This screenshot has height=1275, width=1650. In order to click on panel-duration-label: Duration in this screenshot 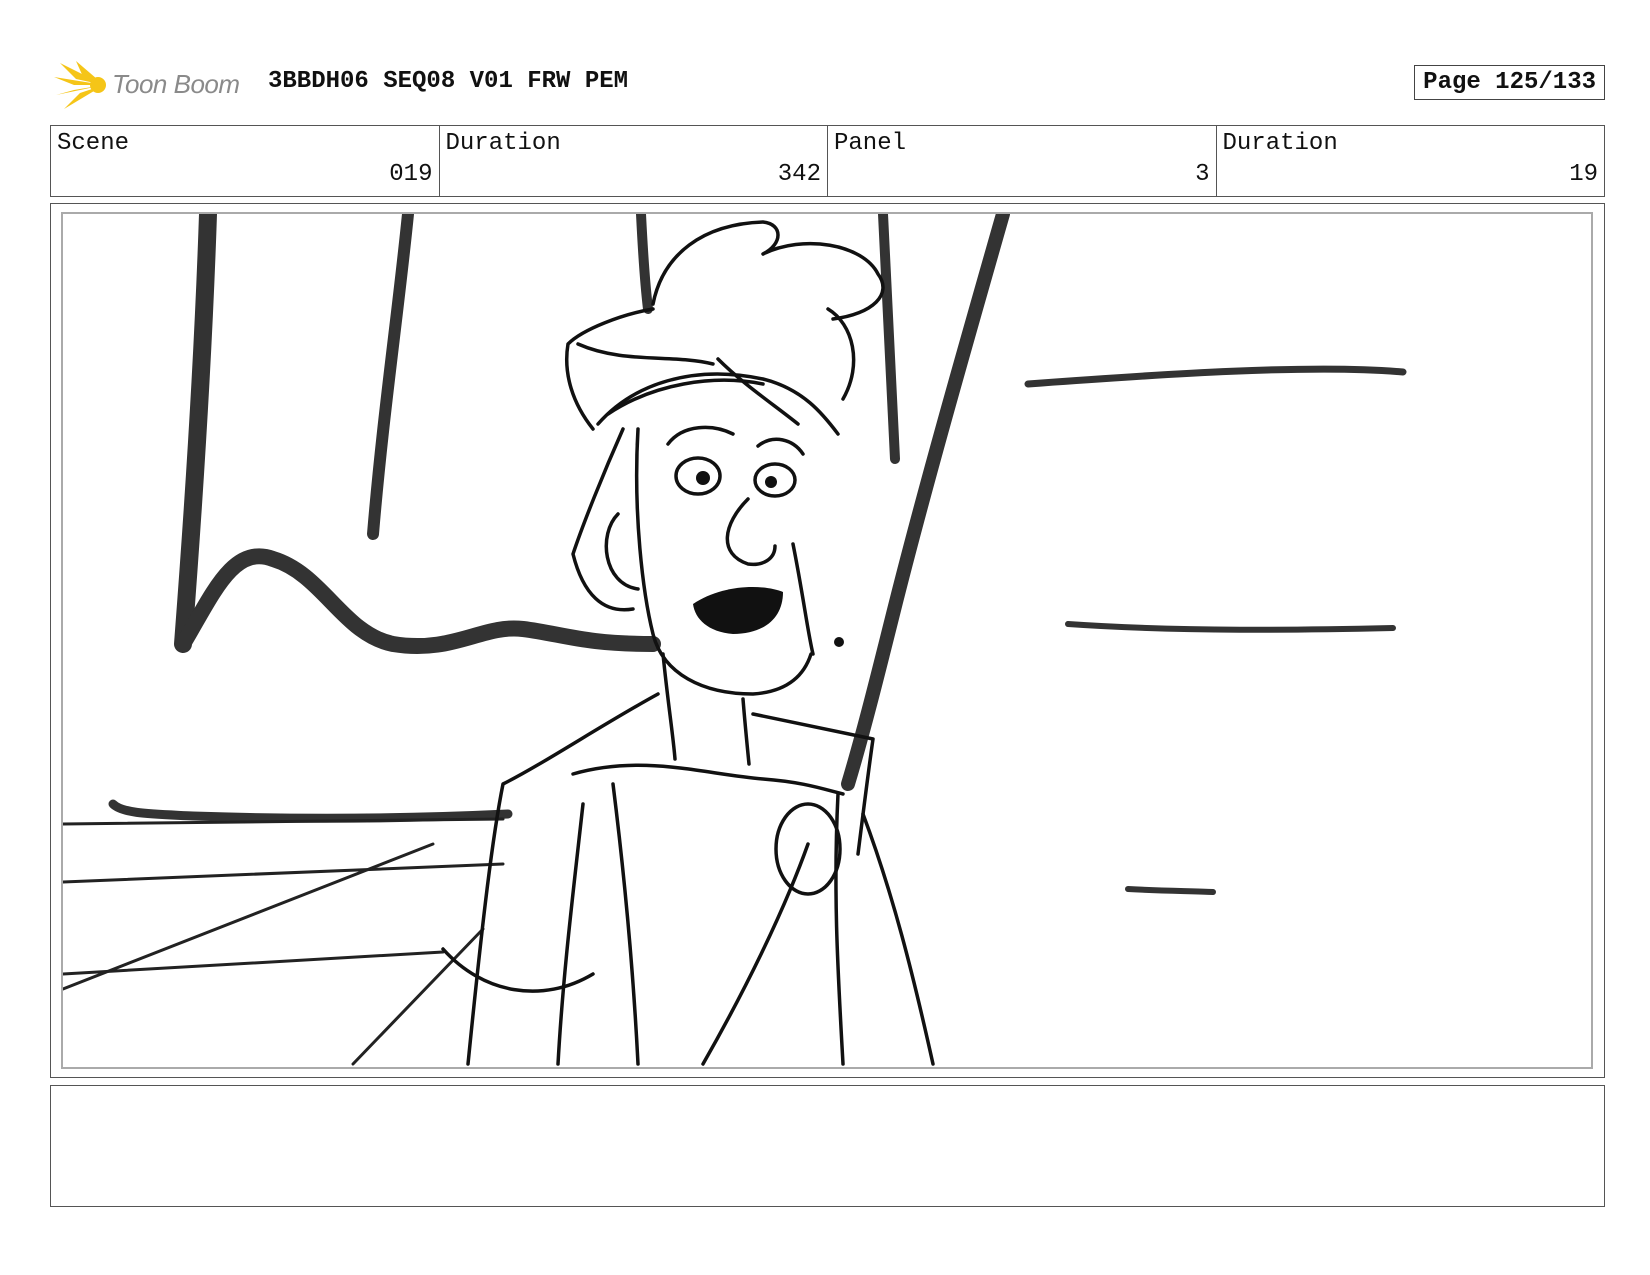, I will do `click(1280, 143)`.